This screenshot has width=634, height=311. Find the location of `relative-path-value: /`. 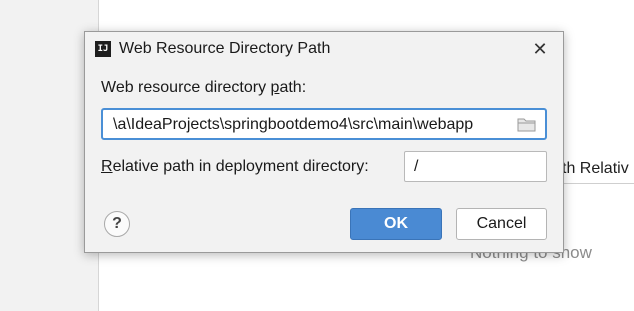

relative-path-value: / is located at coordinates (416, 167).